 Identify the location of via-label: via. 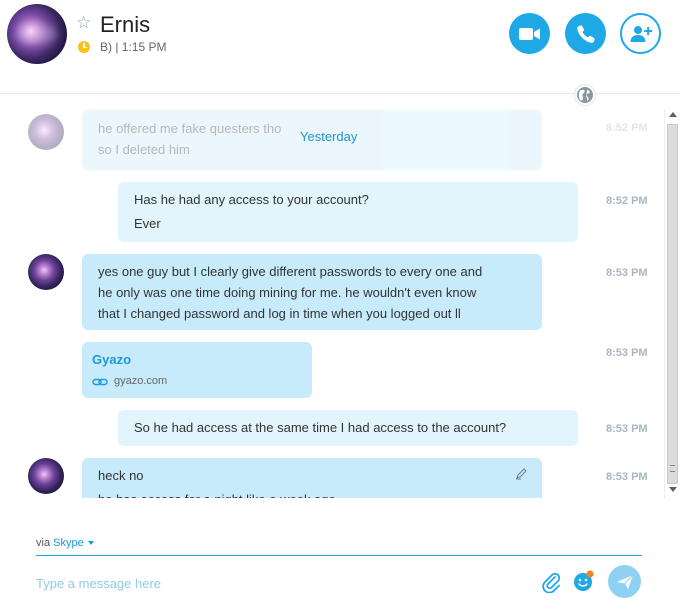
(43, 543).